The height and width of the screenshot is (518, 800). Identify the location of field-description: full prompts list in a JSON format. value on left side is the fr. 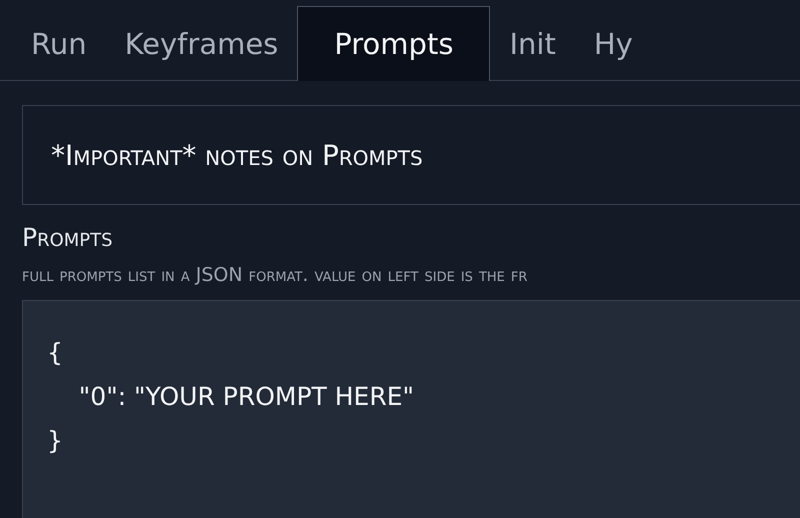
(275, 275).